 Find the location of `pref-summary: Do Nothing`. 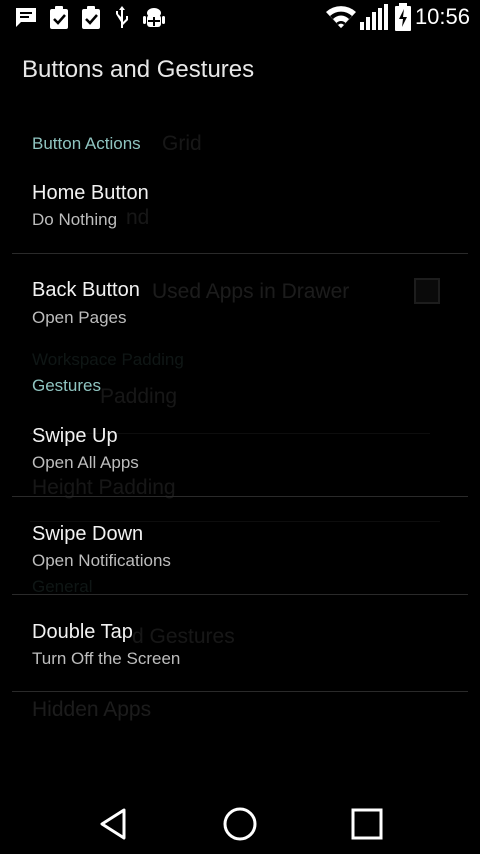

pref-summary: Do Nothing is located at coordinates (75, 219).